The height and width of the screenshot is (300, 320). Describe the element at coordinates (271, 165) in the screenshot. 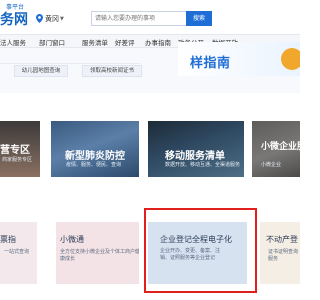

I see `card-desc: 小微企业` at that location.